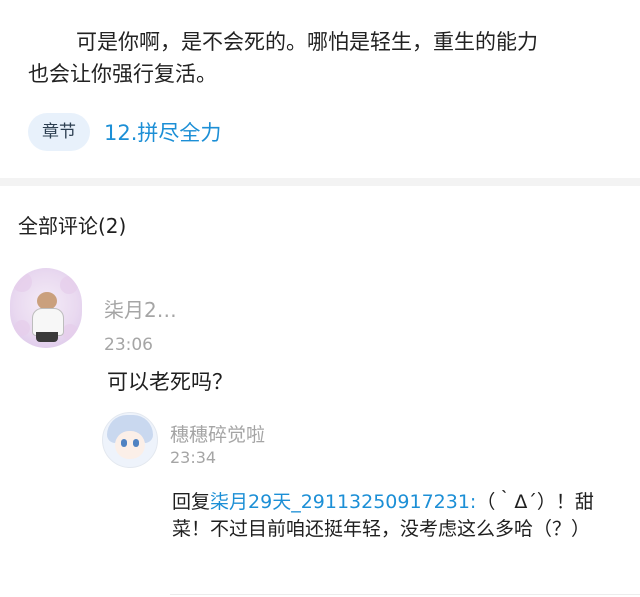  What do you see at coordinates (46, 308) in the screenshot?
I see `commenter-avatar` at bounding box center [46, 308].